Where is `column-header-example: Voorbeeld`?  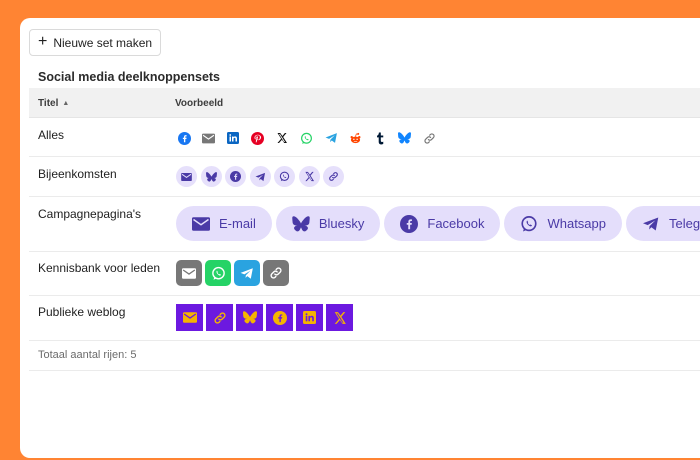 column-header-example: Voorbeeld is located at coordinates (199, 103).